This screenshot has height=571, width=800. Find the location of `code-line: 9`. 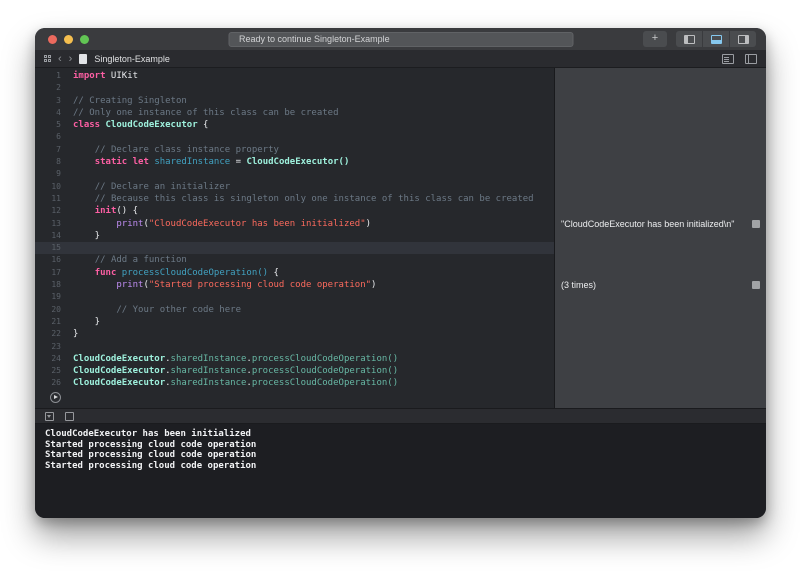

code-line: 9 is located at coordinates (294, 174).